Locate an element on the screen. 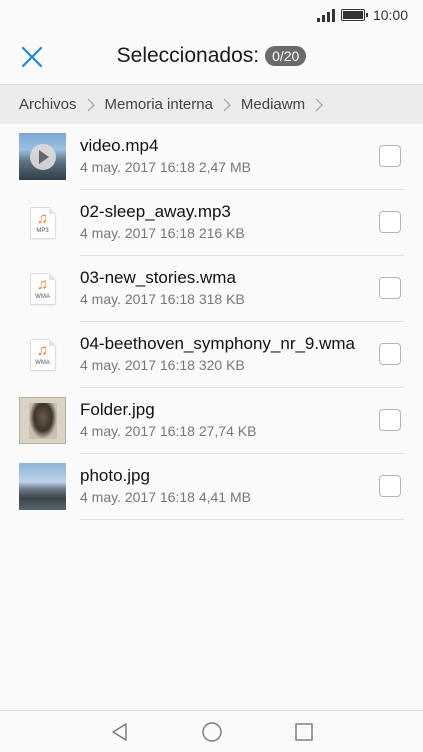 Image resolution: width=423 pixels, height=752 pixels. file-name: 04-beethoven_symphony_nr_9.wma is located at coordinates (218, 343).